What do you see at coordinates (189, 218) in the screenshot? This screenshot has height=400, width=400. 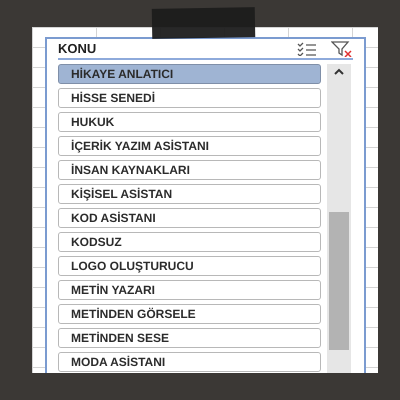 I see `slicer-item: KOD ASİSTANI` at bounding box center [189, 218].